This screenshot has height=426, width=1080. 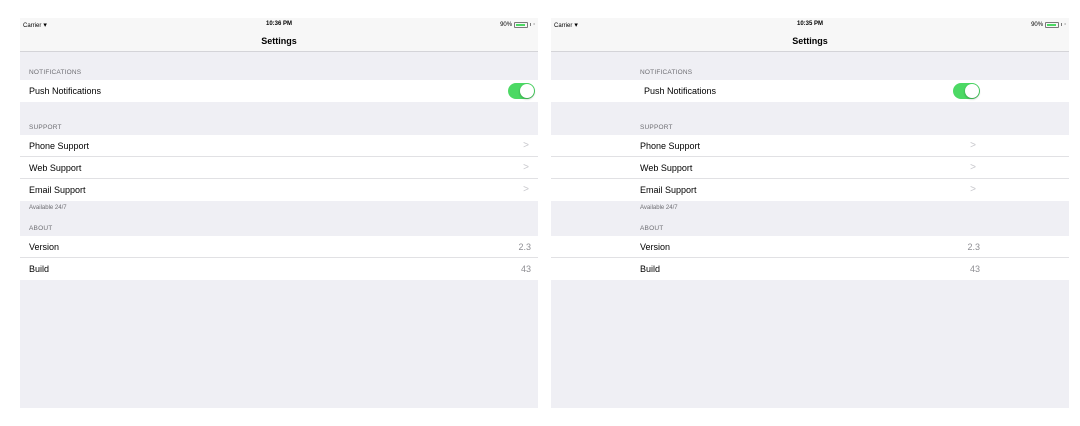 I want to click on status-bar: Carrier ▾ 10:36 PM 90% ⋅, so click(x=279, y=24).